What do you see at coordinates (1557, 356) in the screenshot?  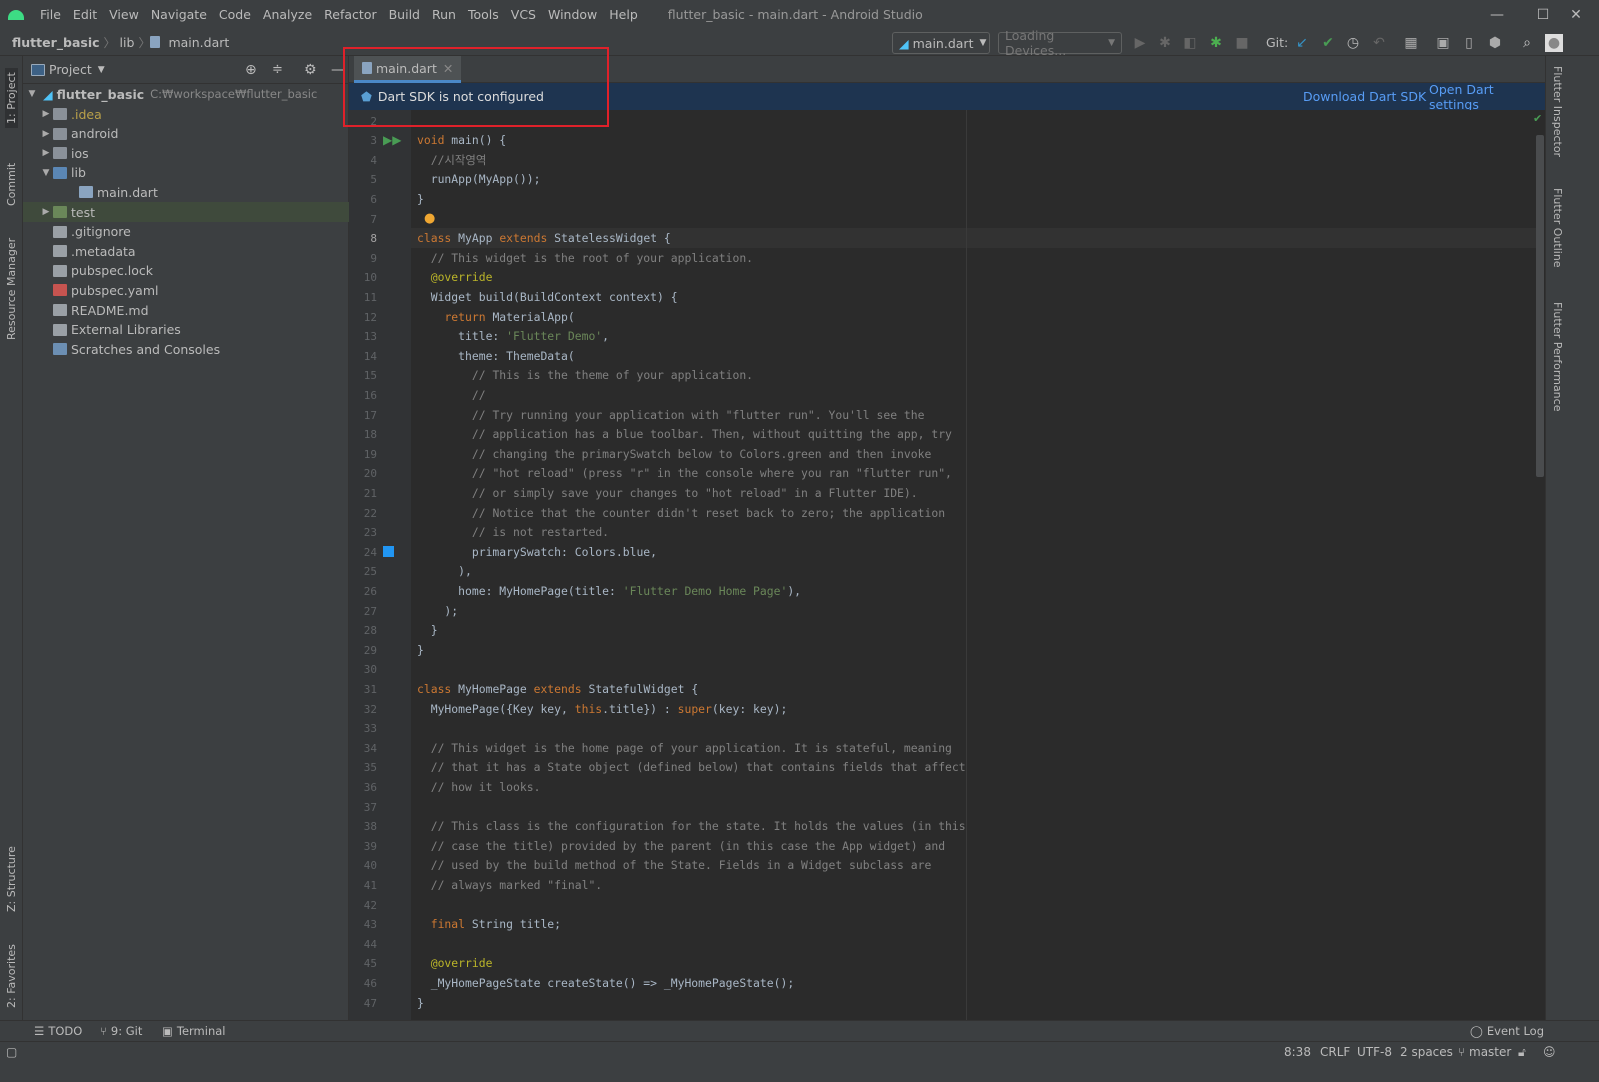 I see `tool-window-flutter-performance: Flutter Performance` at bounding box center [1557, 356].